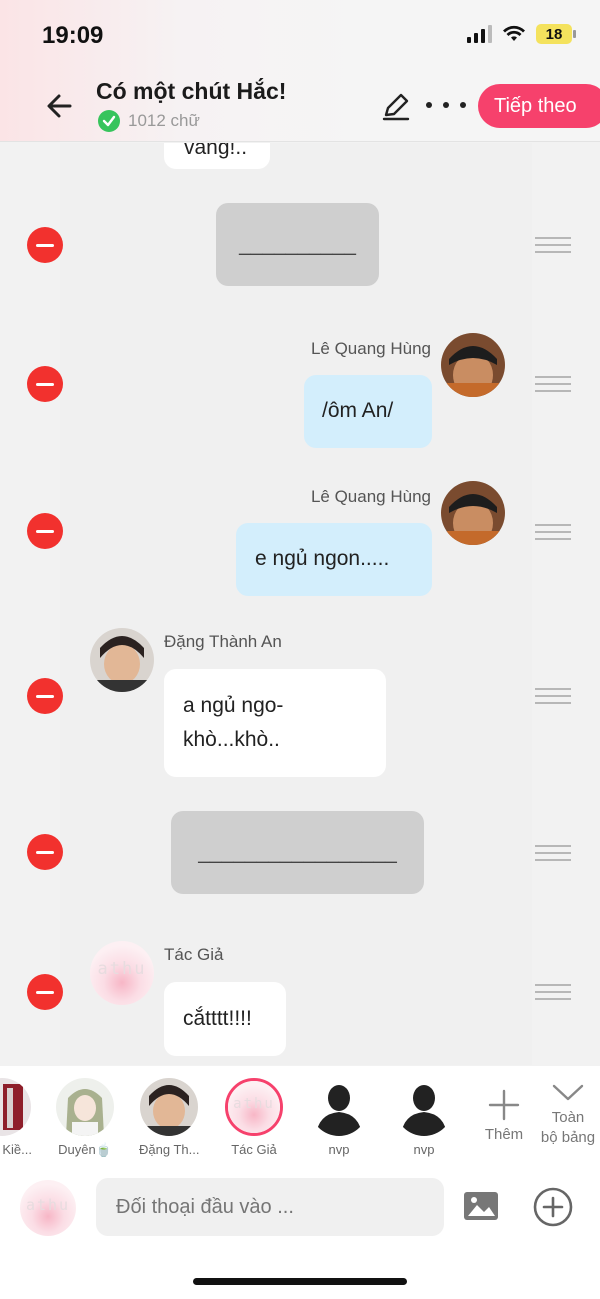  I want to click on plus-icon, so click(504, 1105).